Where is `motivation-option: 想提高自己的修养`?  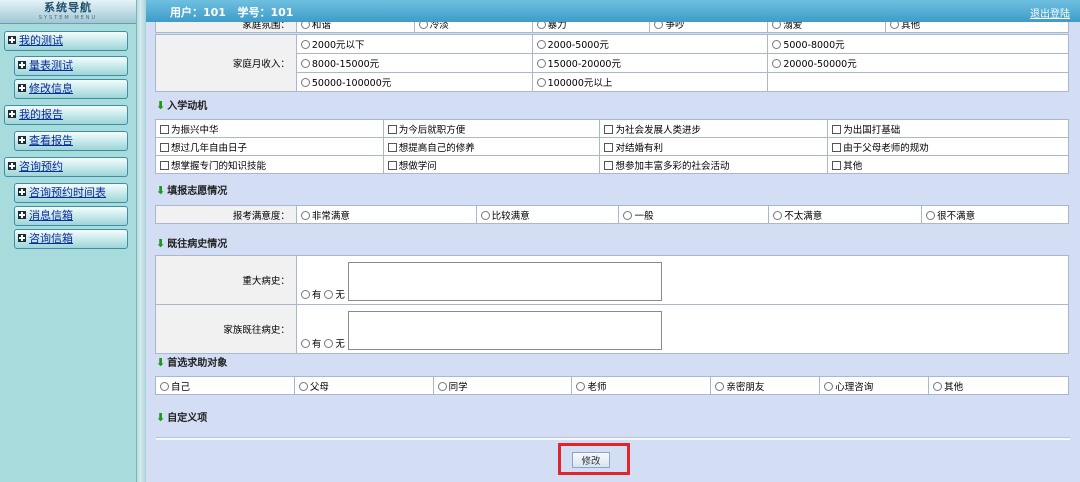
motivation-option: 想提高自己的修养 is located at coordinates (491, 146).